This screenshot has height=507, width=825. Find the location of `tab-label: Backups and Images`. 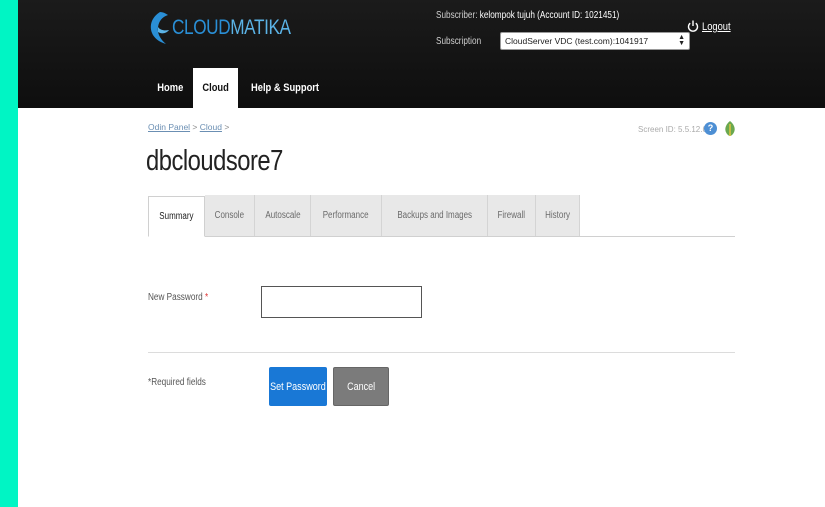

tab-label: Backups and Images is located at coordinates (434, 215).